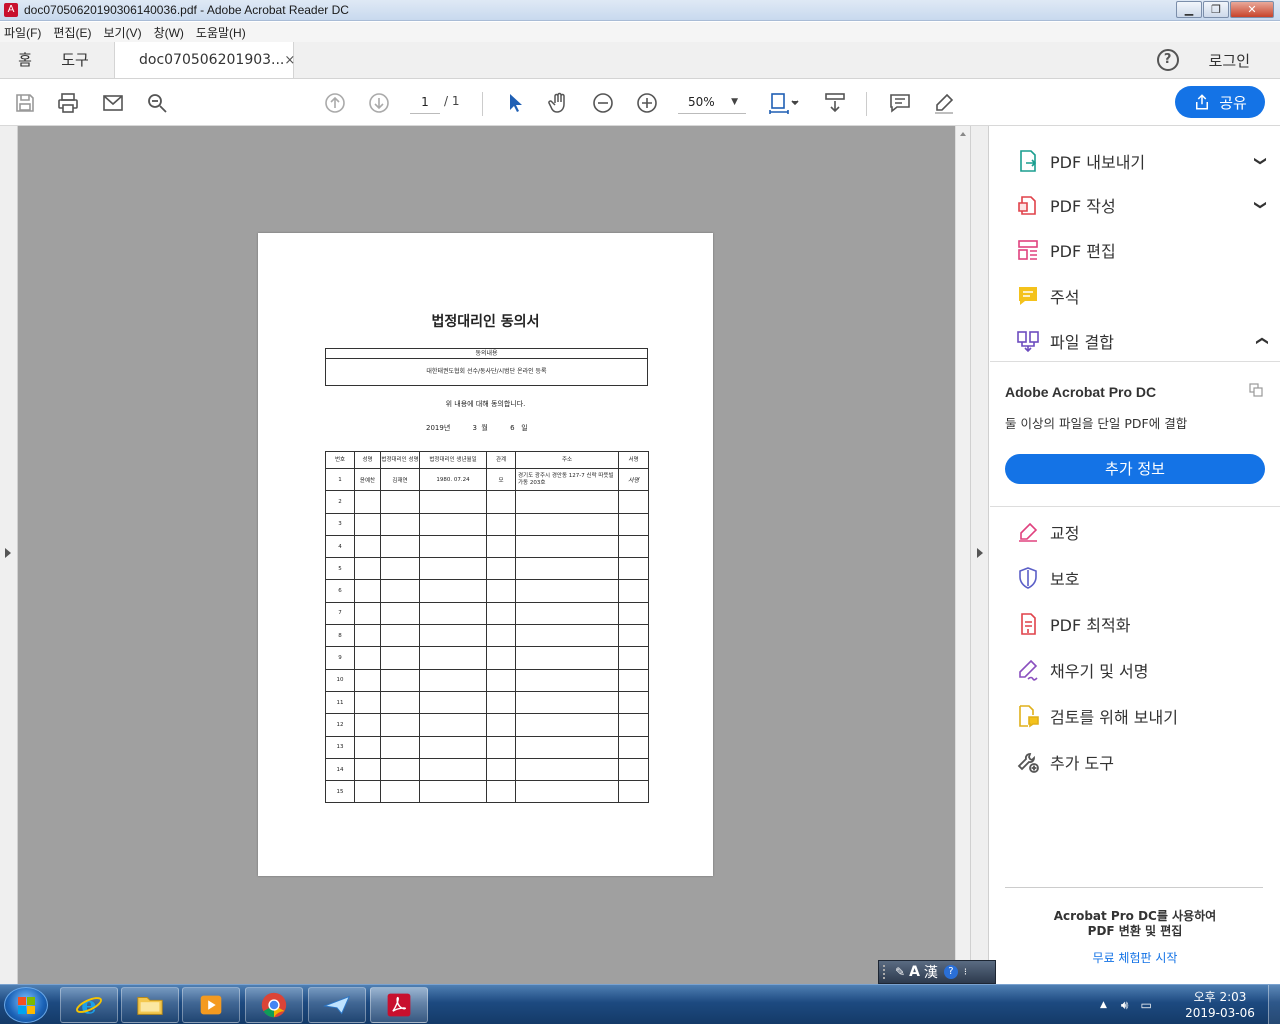  Describe the element at coordinates (1141, 670) in the screenshot. I see `tool-fill-sign: 채우기 및 서명` at that location.